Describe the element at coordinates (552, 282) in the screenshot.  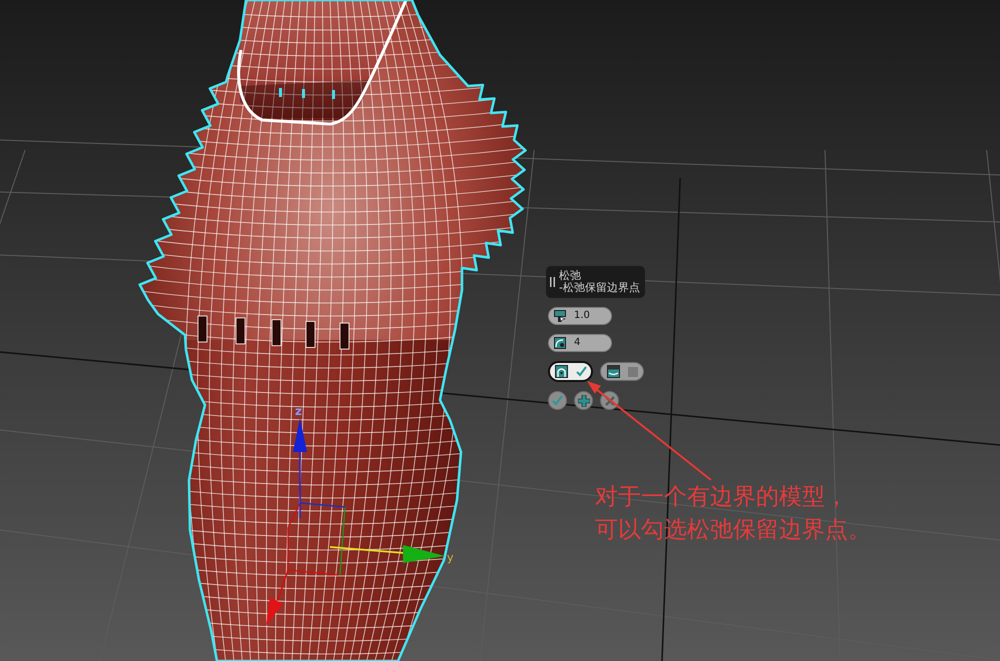
I see `grip-icon` at that location.